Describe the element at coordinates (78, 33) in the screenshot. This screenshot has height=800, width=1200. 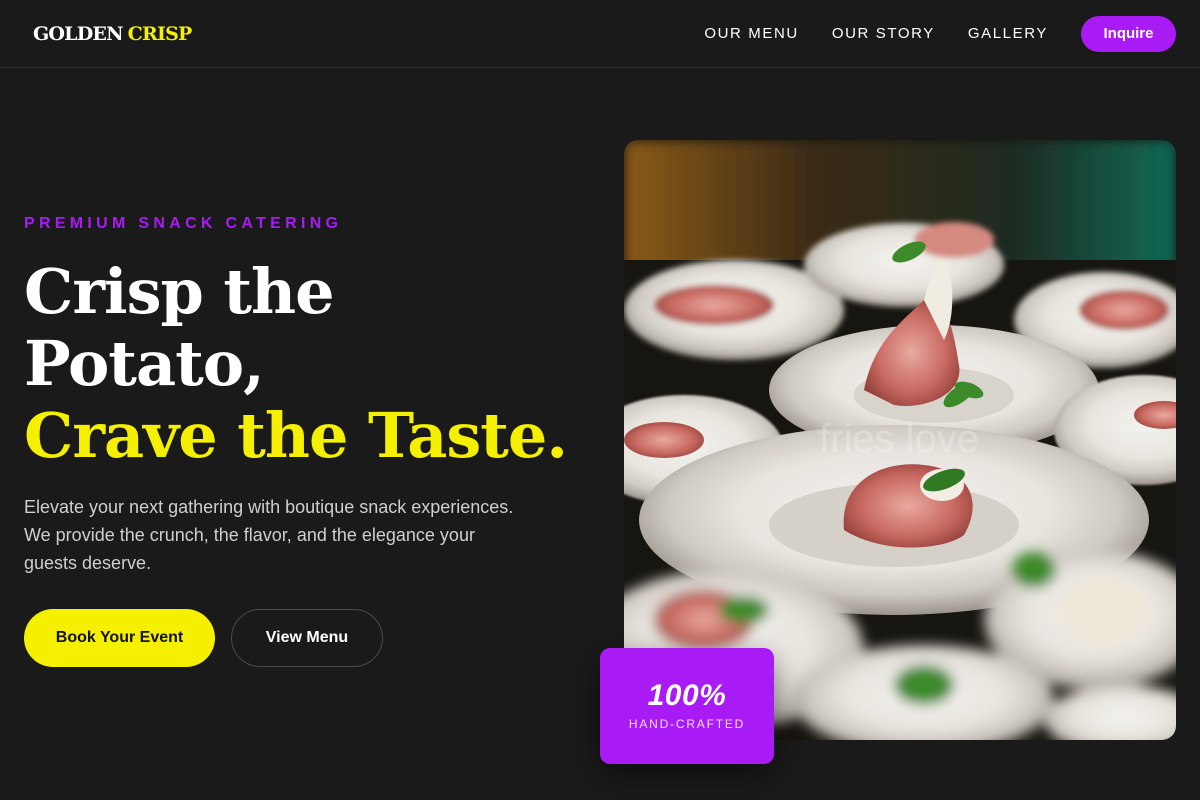
I see `brand-word-golden: GOLDEN` at that location.